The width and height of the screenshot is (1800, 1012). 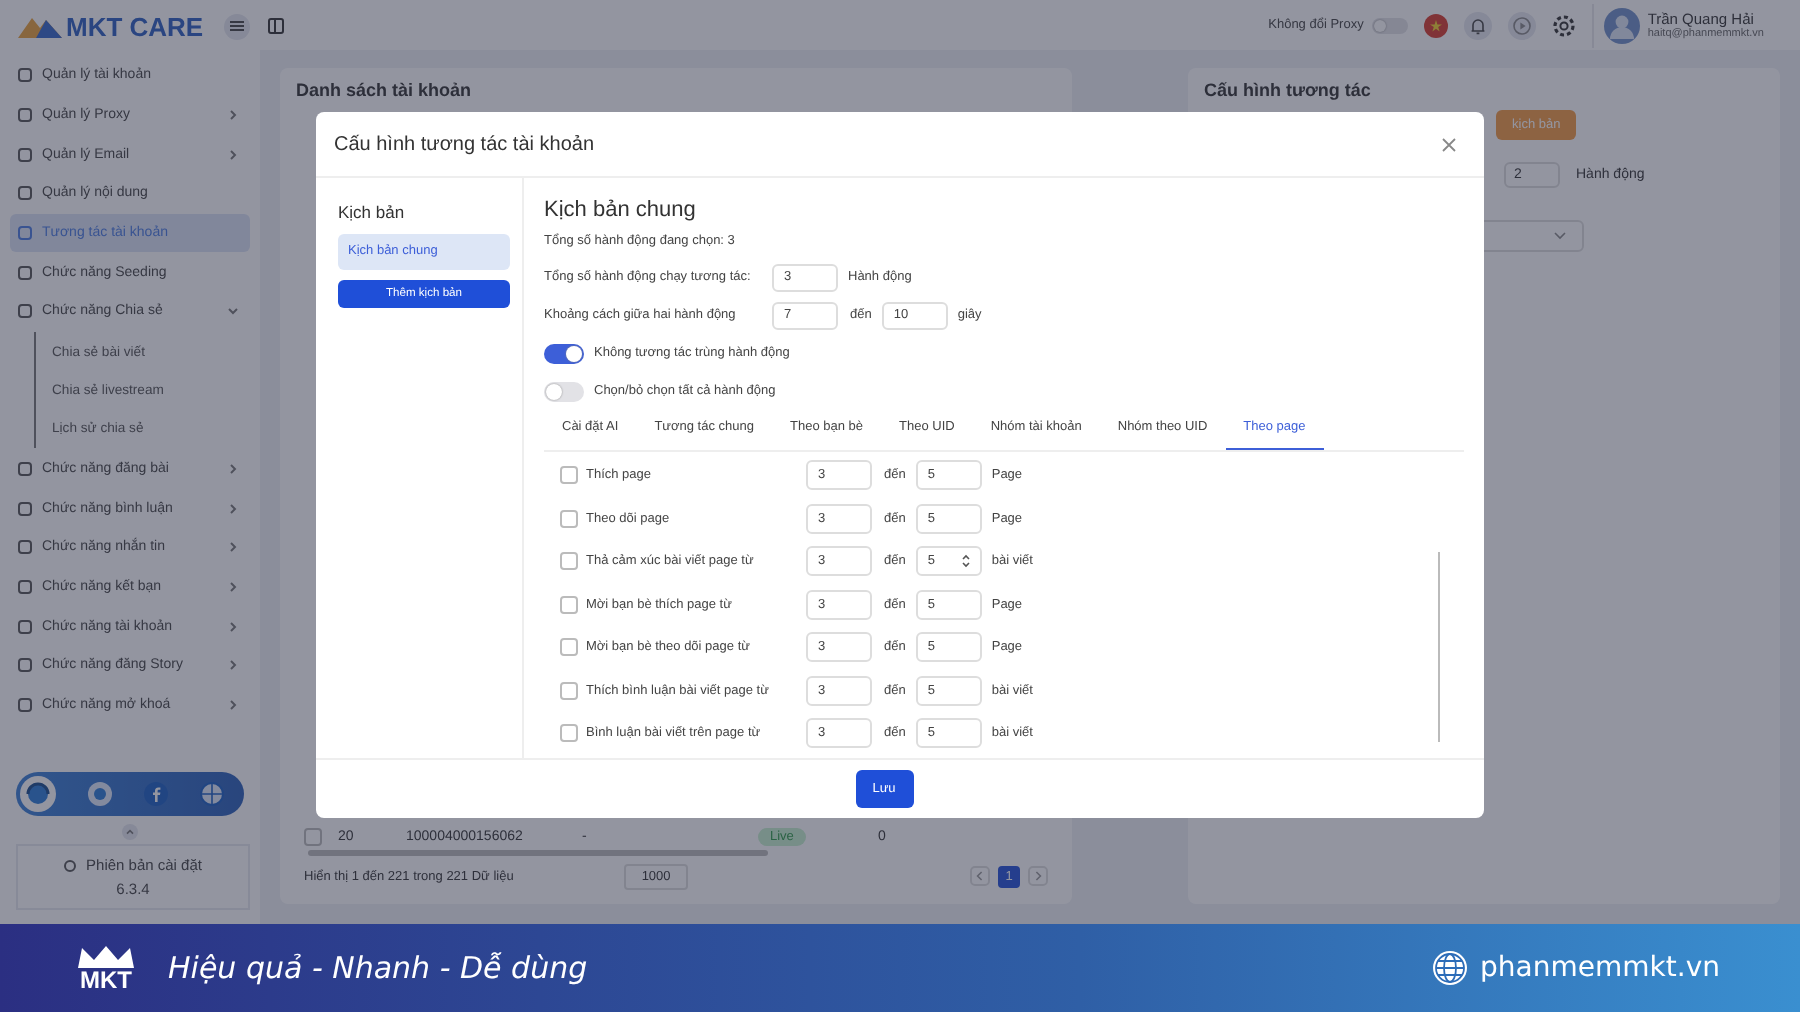 What do you see at coordinates (1449, 144) in the screenshot?
I see `close-icon` at bounding box center [1449, 144].